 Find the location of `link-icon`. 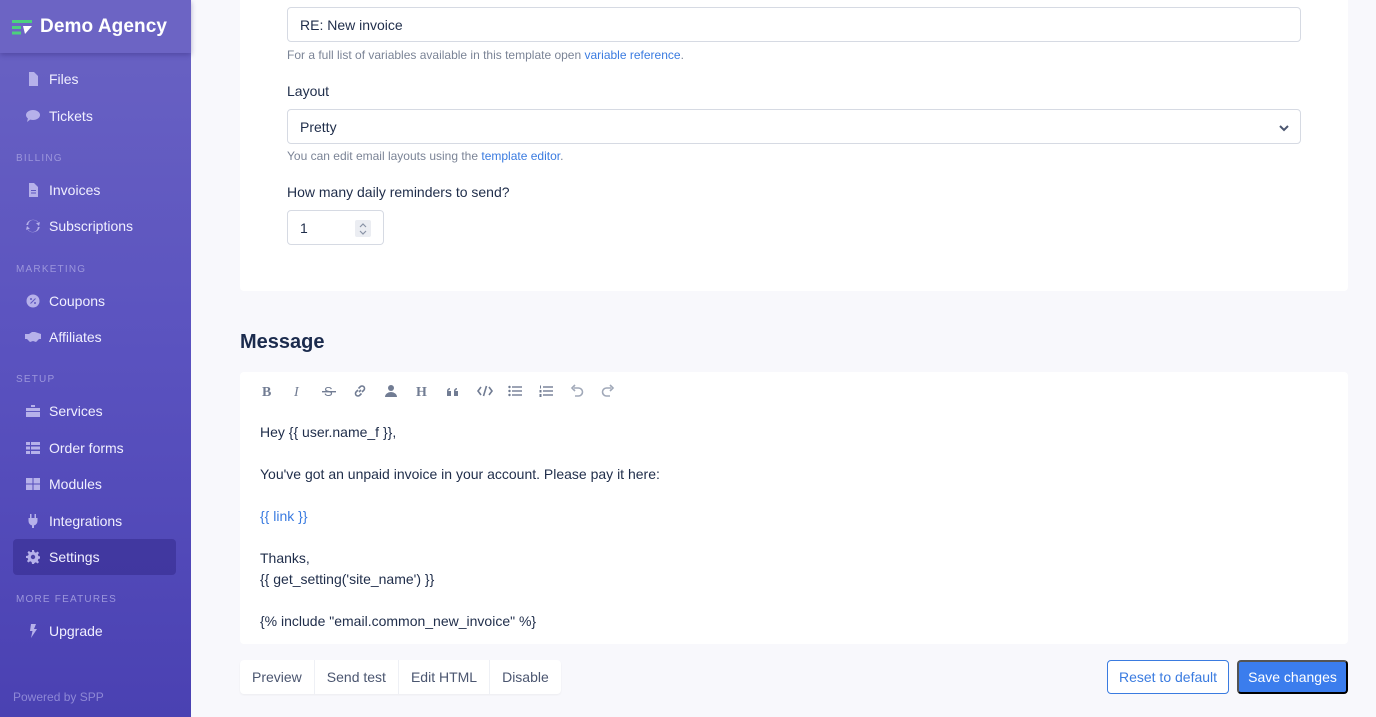

link-icon is located at coordinates (360, 391).